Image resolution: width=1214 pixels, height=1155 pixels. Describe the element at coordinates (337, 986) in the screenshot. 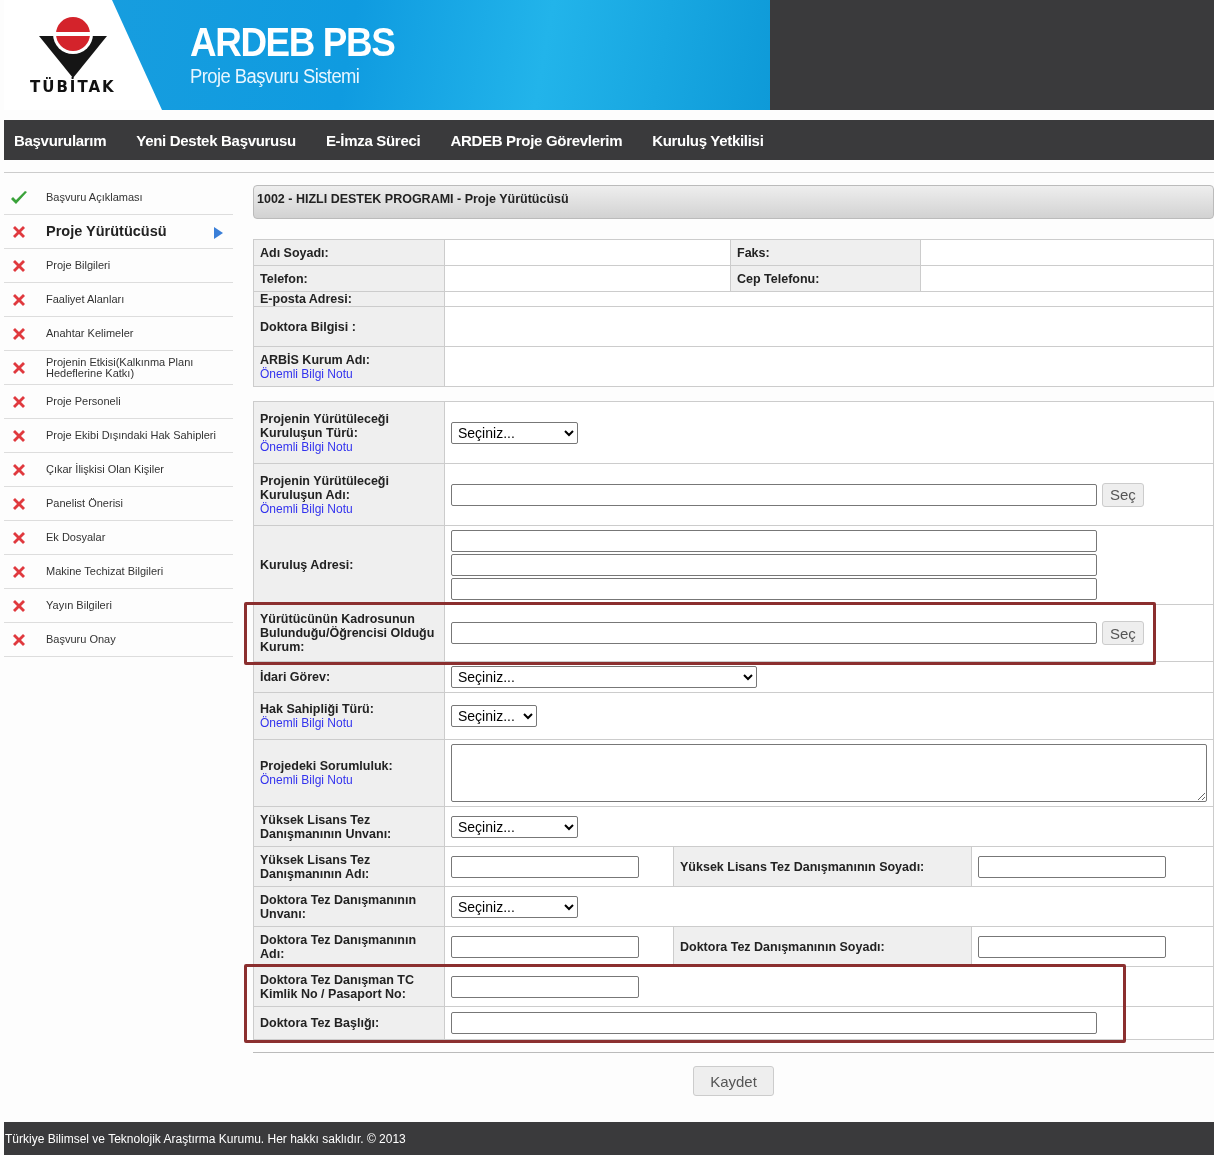

I see `field-label: Doktora Tez Danışman TC Kimlik No / Pasaport No:` at that location.